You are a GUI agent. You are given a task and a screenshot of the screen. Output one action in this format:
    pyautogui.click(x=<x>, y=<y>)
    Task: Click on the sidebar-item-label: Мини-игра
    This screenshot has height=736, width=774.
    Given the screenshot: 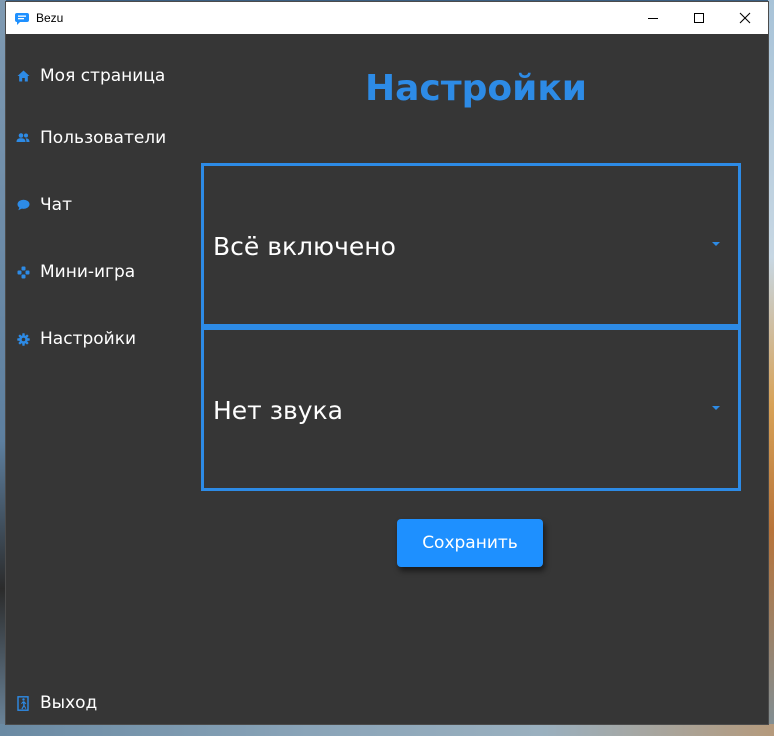 What is the action you would take?
    pyautogui.click(x=88, y=272)
    